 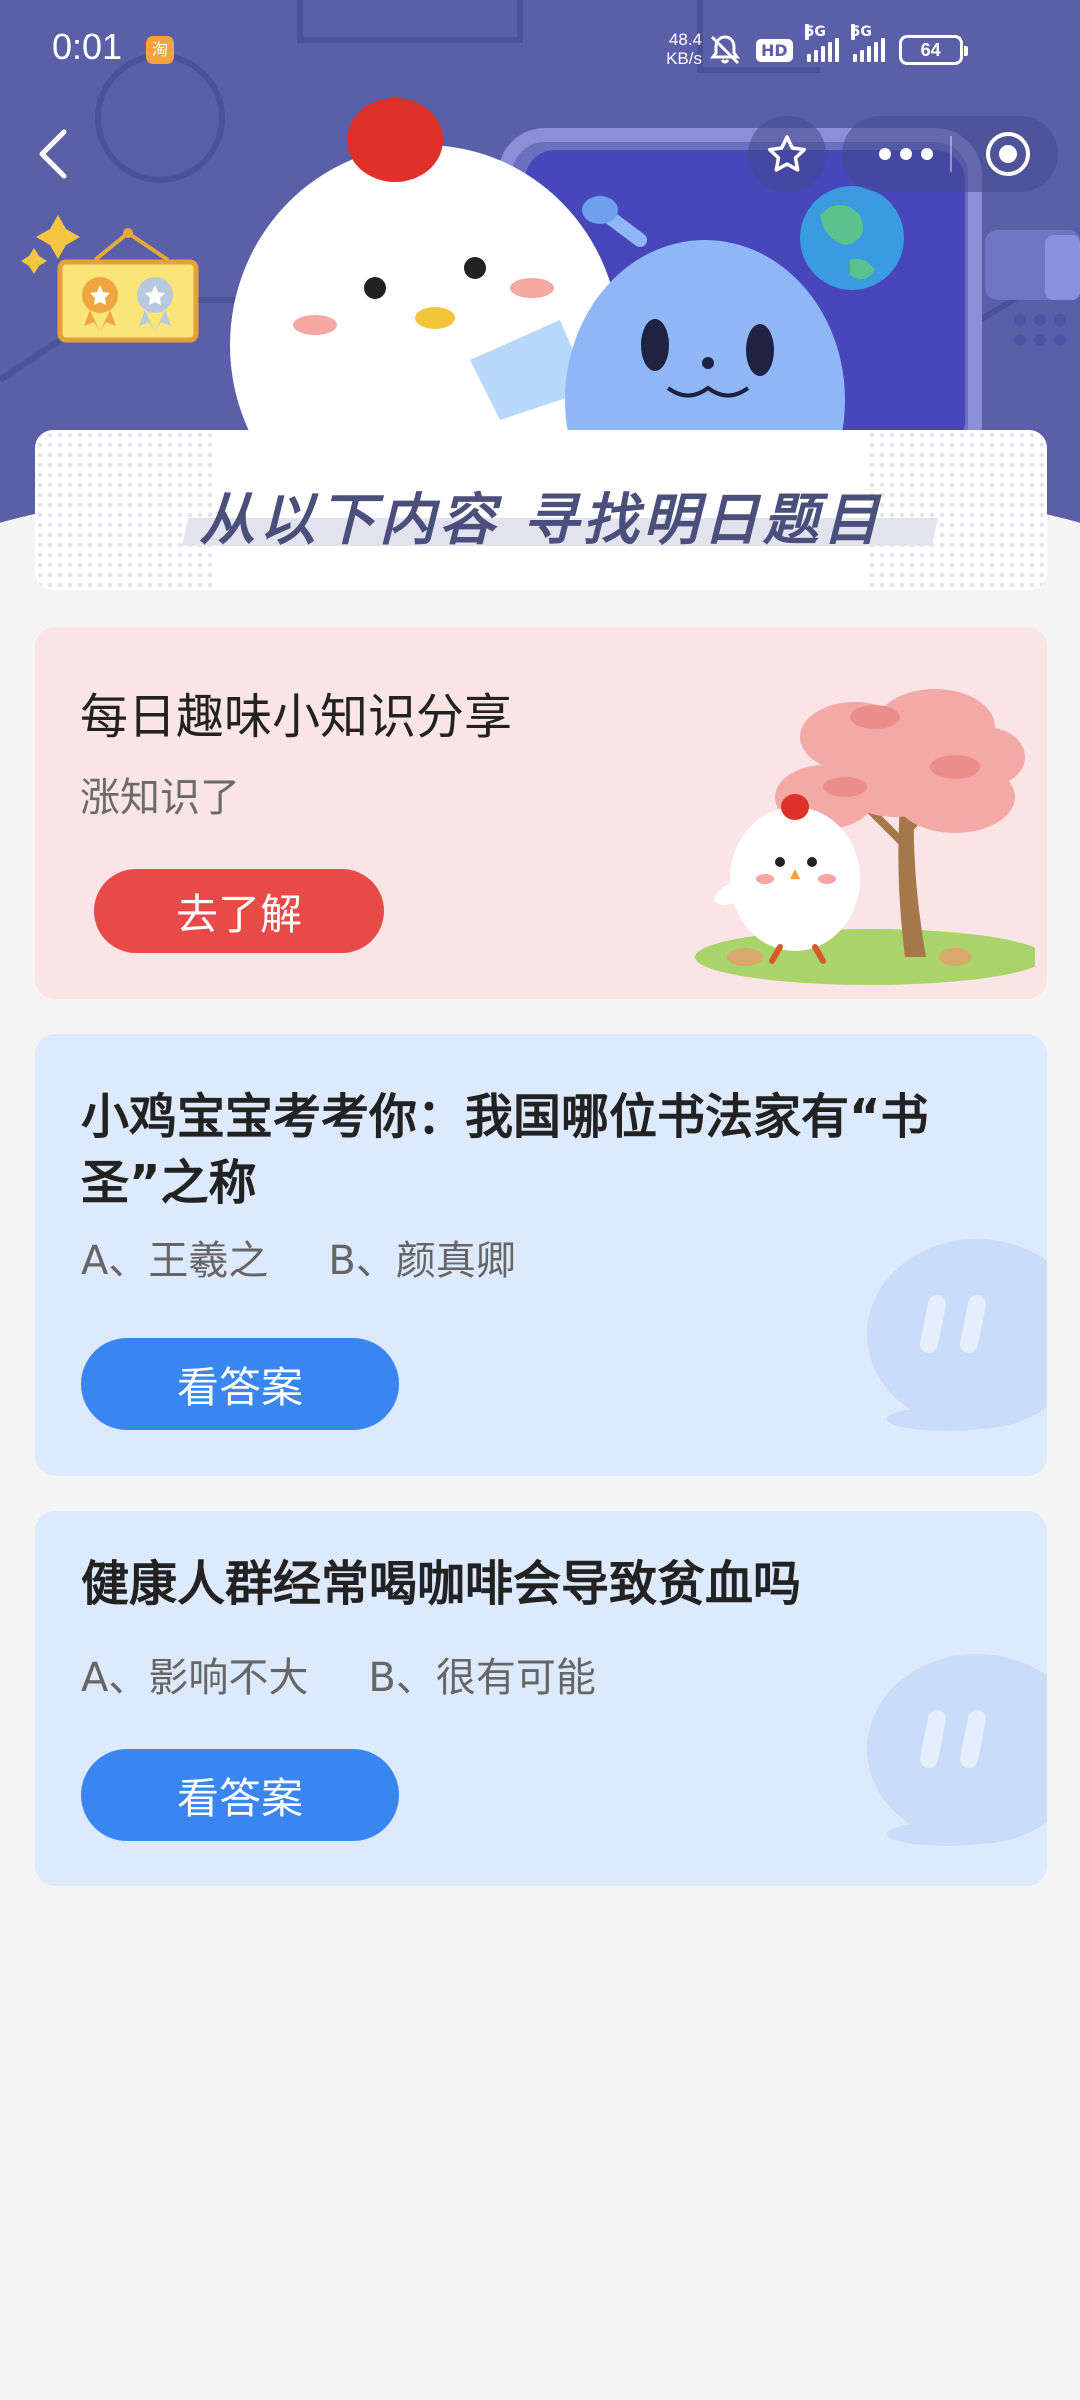 What do you see at coordinates (540, 50) in the screenshot?
I see `status-bar: 0:01 淘 48.4 KB/s HD 5G 5G 64` at bounding box center [540, 50].